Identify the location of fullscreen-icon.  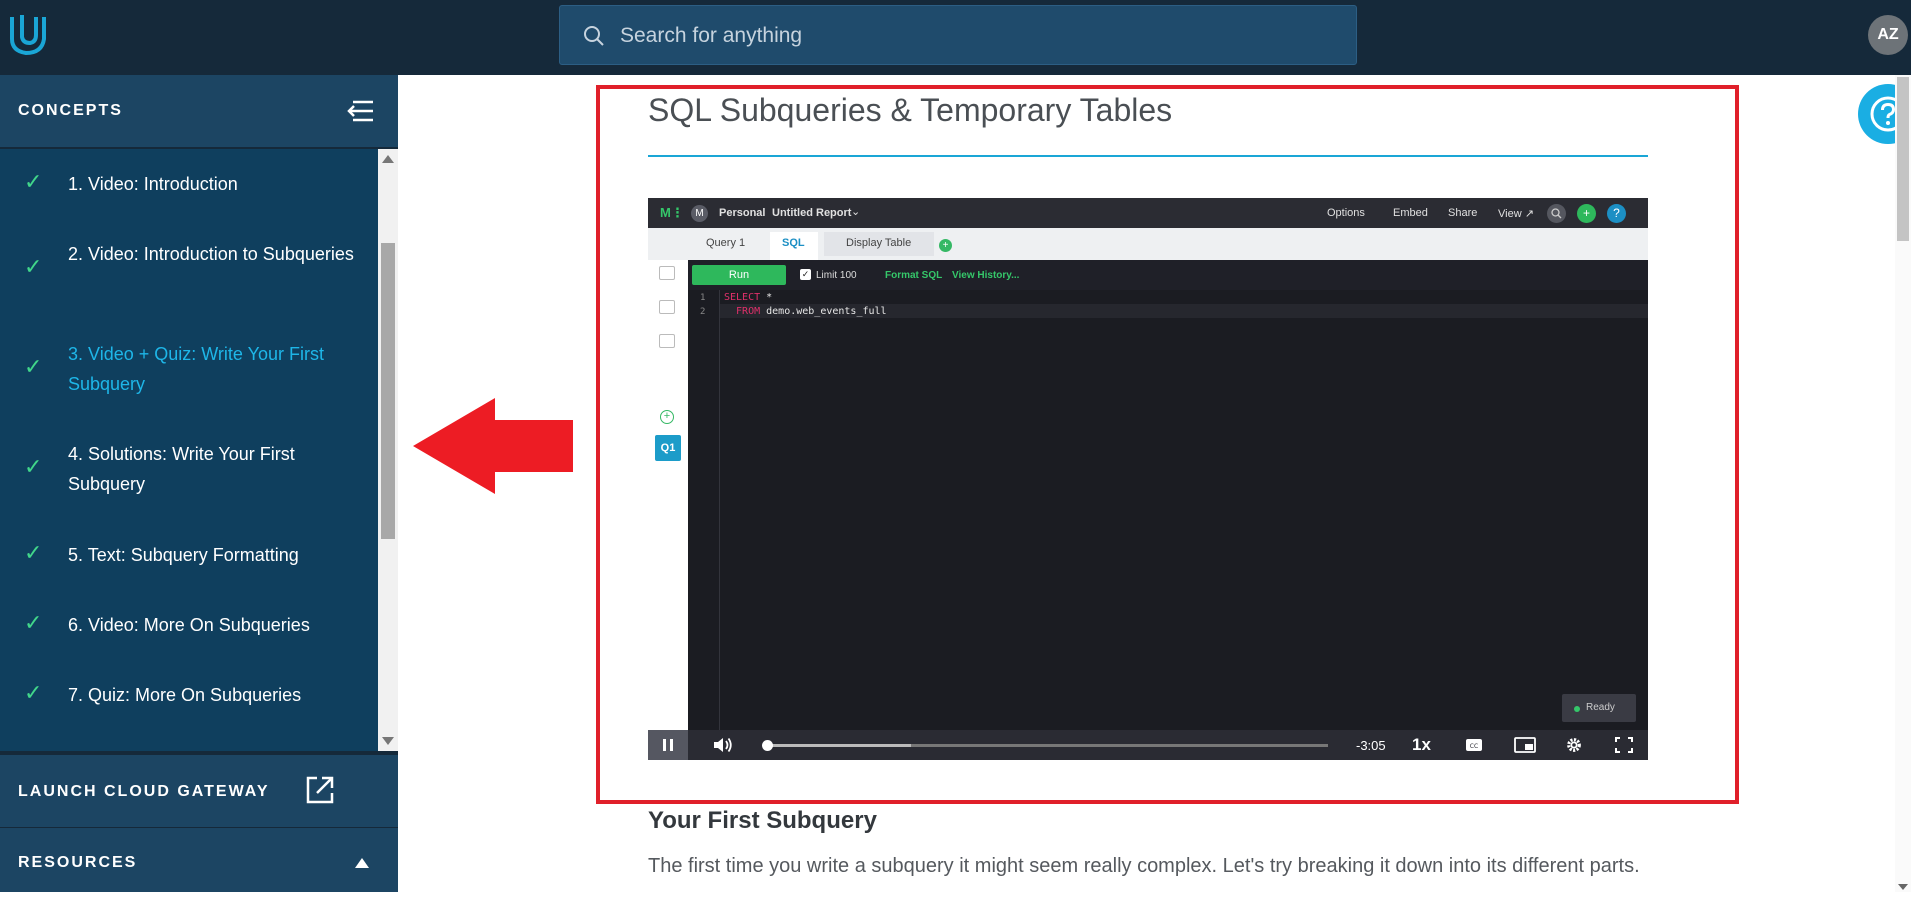
(1624, 745).